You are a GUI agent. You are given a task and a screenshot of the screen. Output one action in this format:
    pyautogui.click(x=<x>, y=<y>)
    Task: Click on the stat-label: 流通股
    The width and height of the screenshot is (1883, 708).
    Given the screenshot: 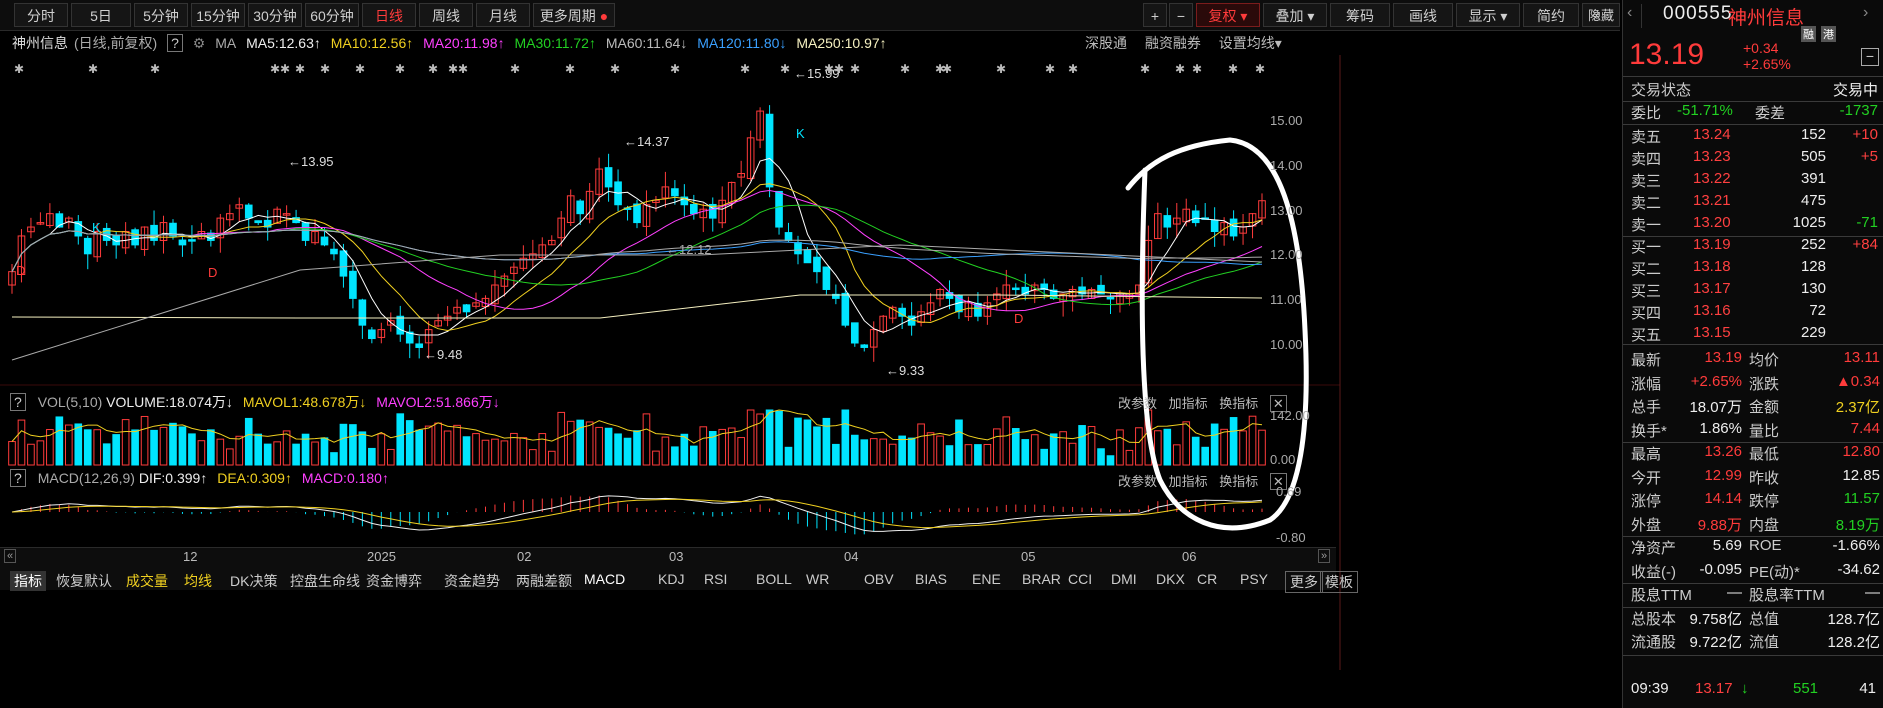 What is the action you would take?
    pyautogui.click(x=1654, y=642)
    